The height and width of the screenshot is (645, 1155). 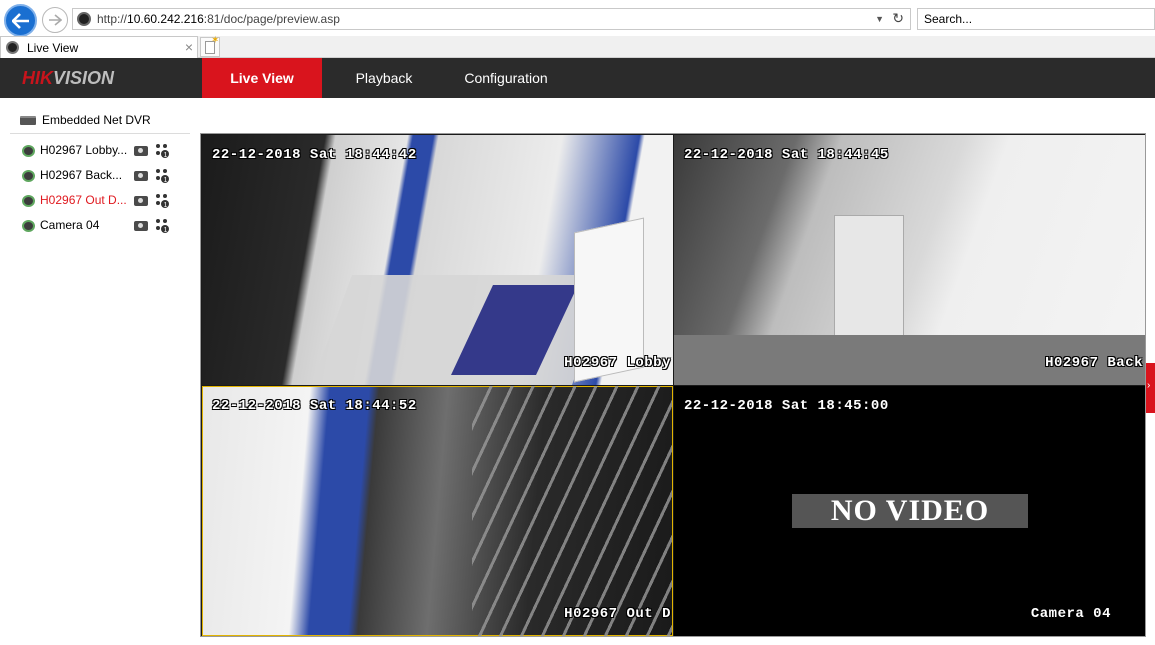 I want to click on back-arrow-icon, so click(x=20, y=20).